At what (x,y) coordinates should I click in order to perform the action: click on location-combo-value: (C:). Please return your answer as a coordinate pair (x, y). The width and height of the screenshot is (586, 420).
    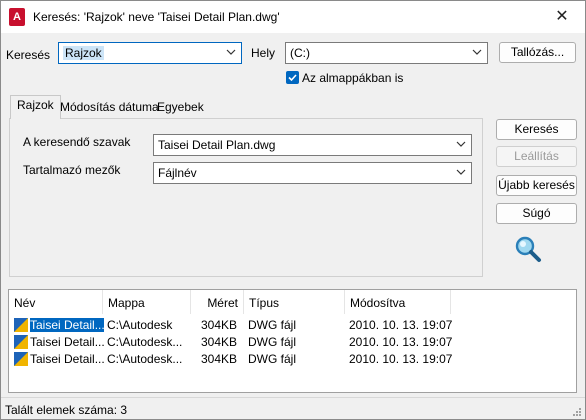
    Looking at the image, I should click on (300, 53).